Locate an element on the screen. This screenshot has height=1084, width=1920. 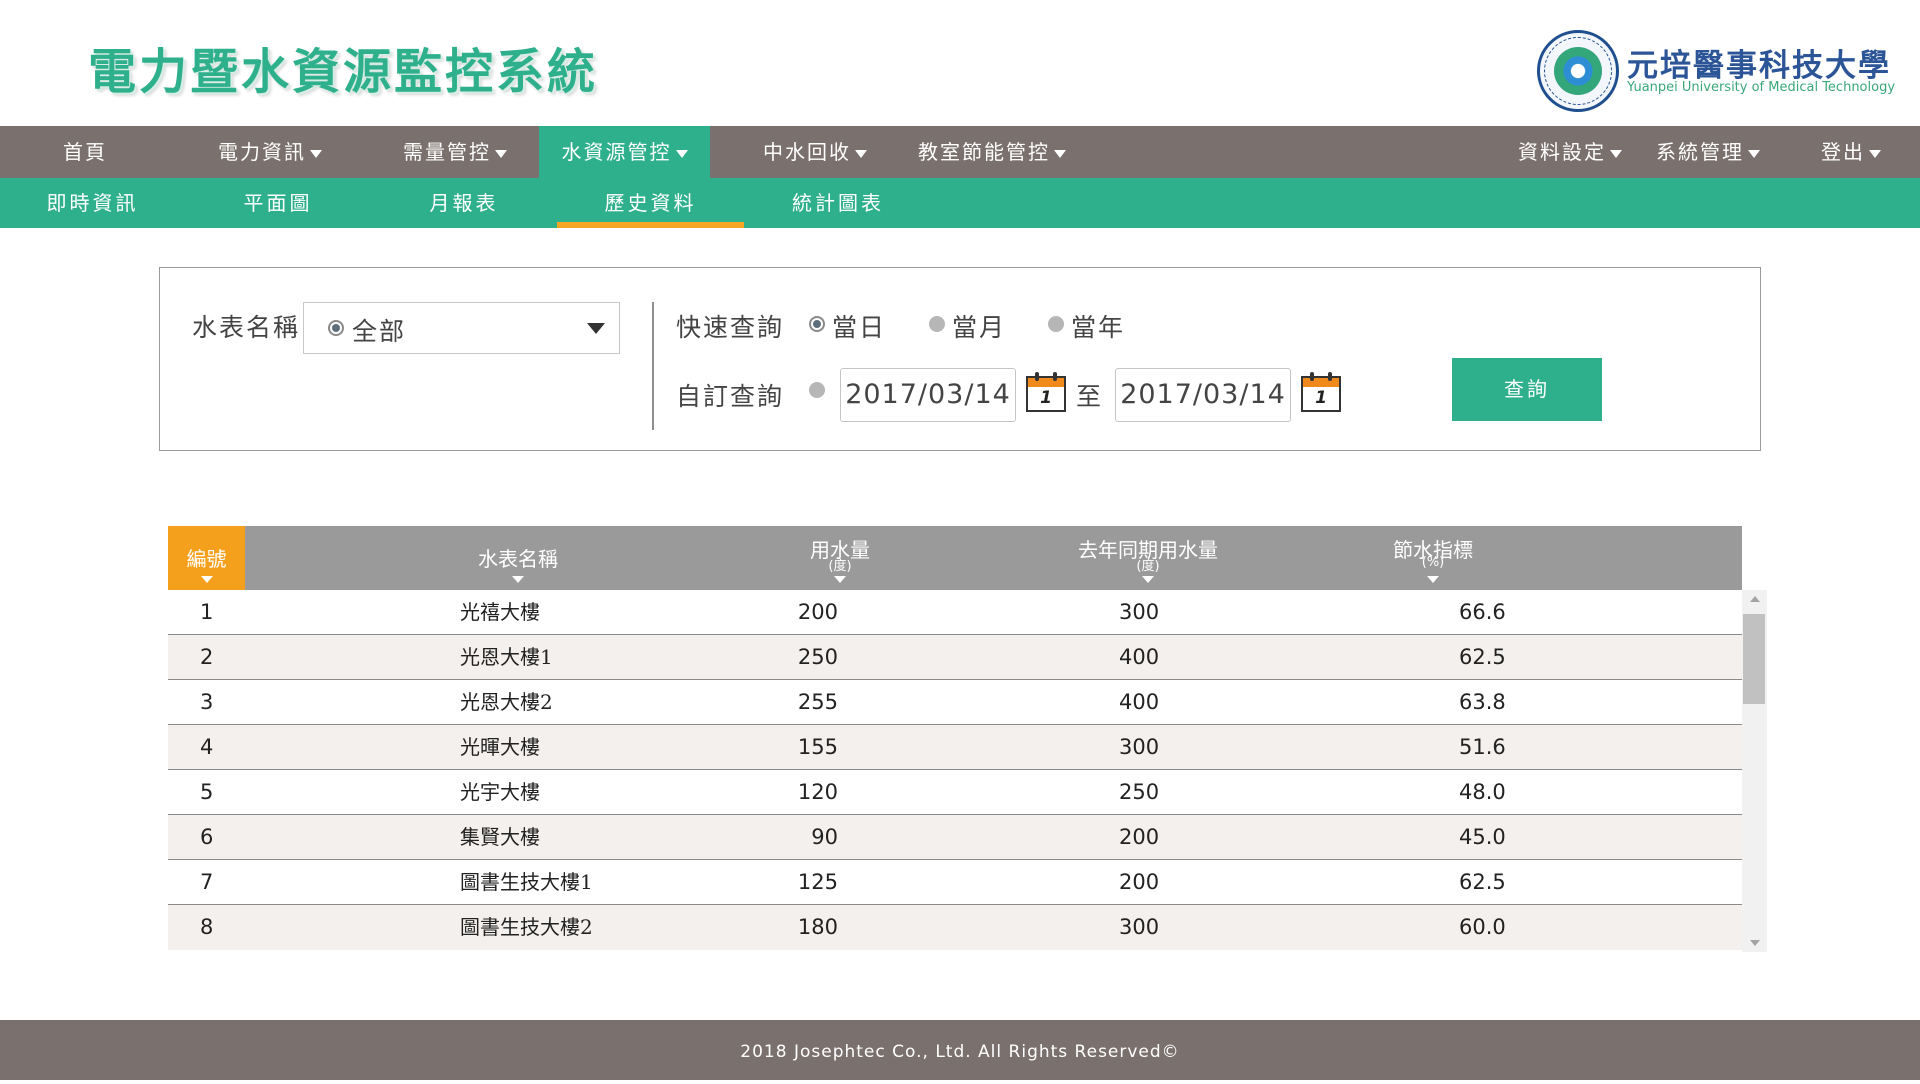
university-name: 元培醫事科技大學 is located at coordinates (1759, 66).